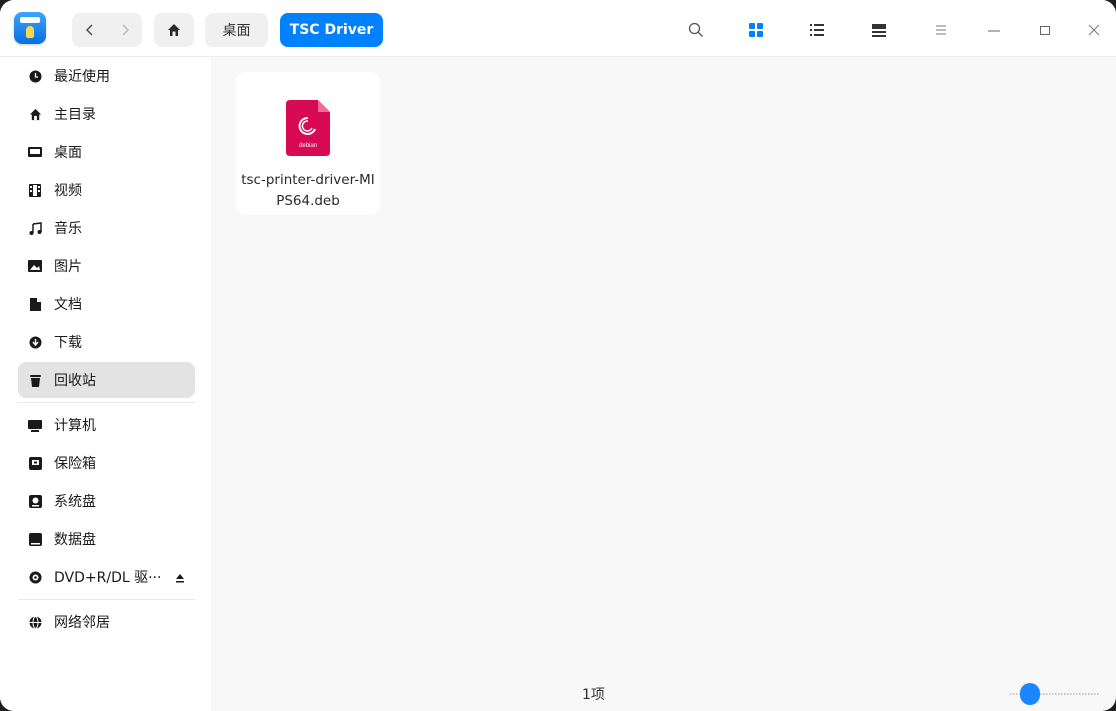  What do you see at coordinates (68, 153) in the screenshot?
I see `sidebar-item-label: 桌面` at bounding box center [68, 153].